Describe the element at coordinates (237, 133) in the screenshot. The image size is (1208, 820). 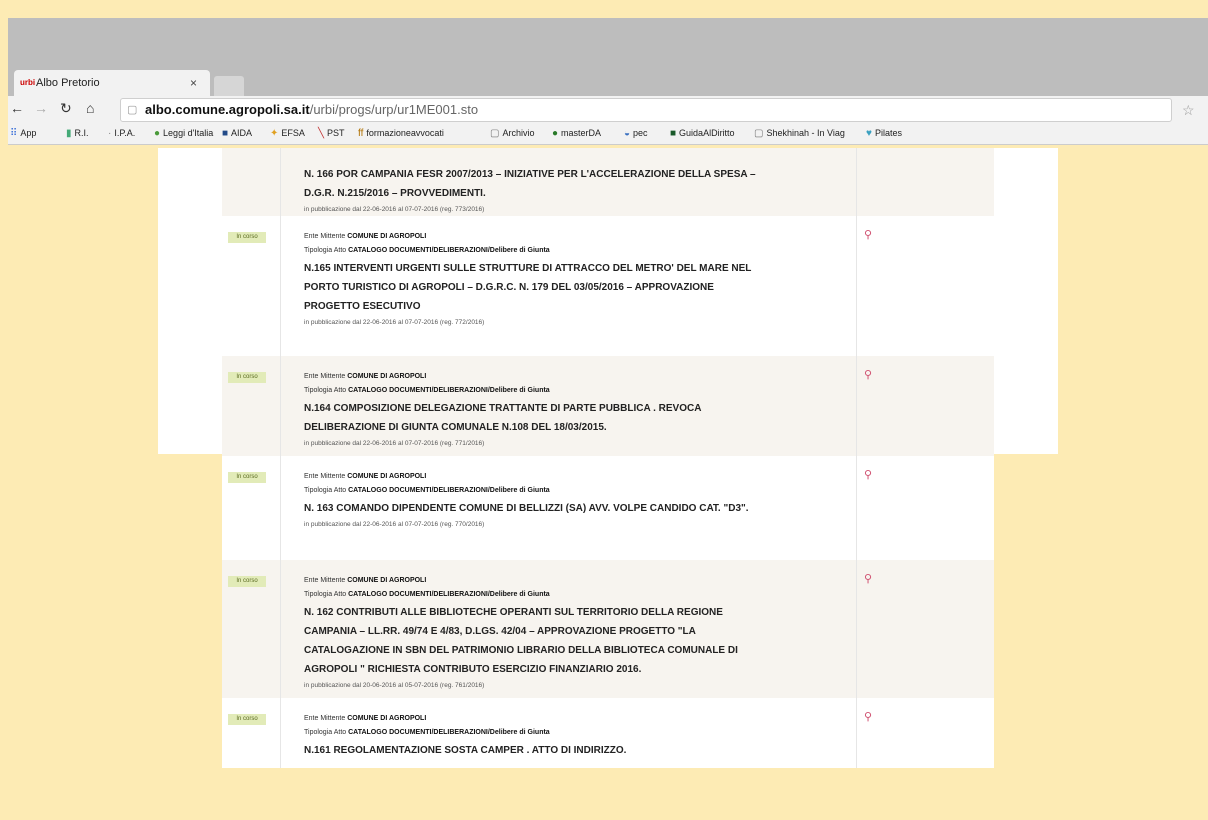
I see `bookmark-aida: ■ AIDA` at that location.